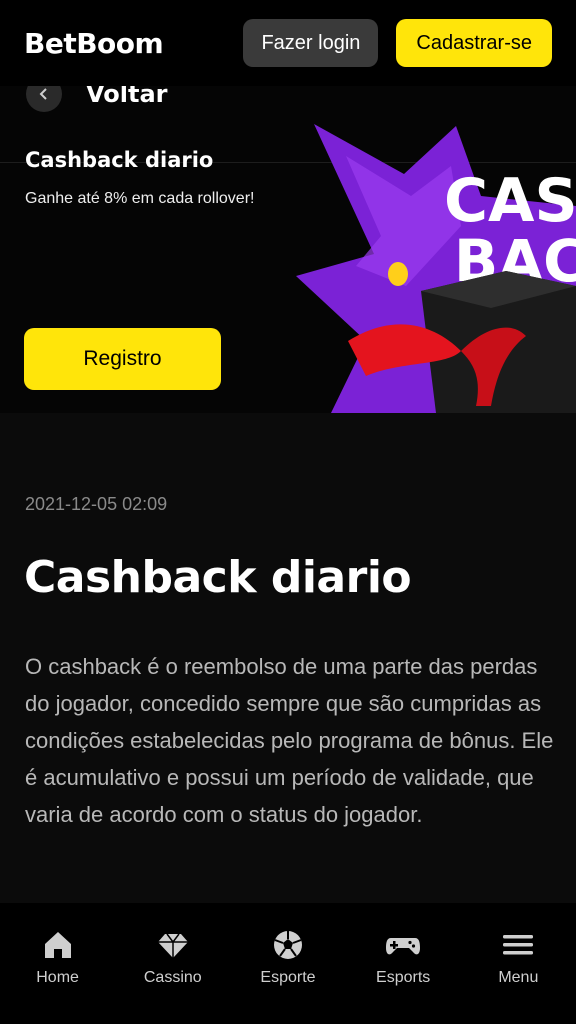 The height and width of the screenshot is (1024, 576). Describe the element at coordinates (127, 97) in the screenshot. I see `back-label: Voltar` at that location.